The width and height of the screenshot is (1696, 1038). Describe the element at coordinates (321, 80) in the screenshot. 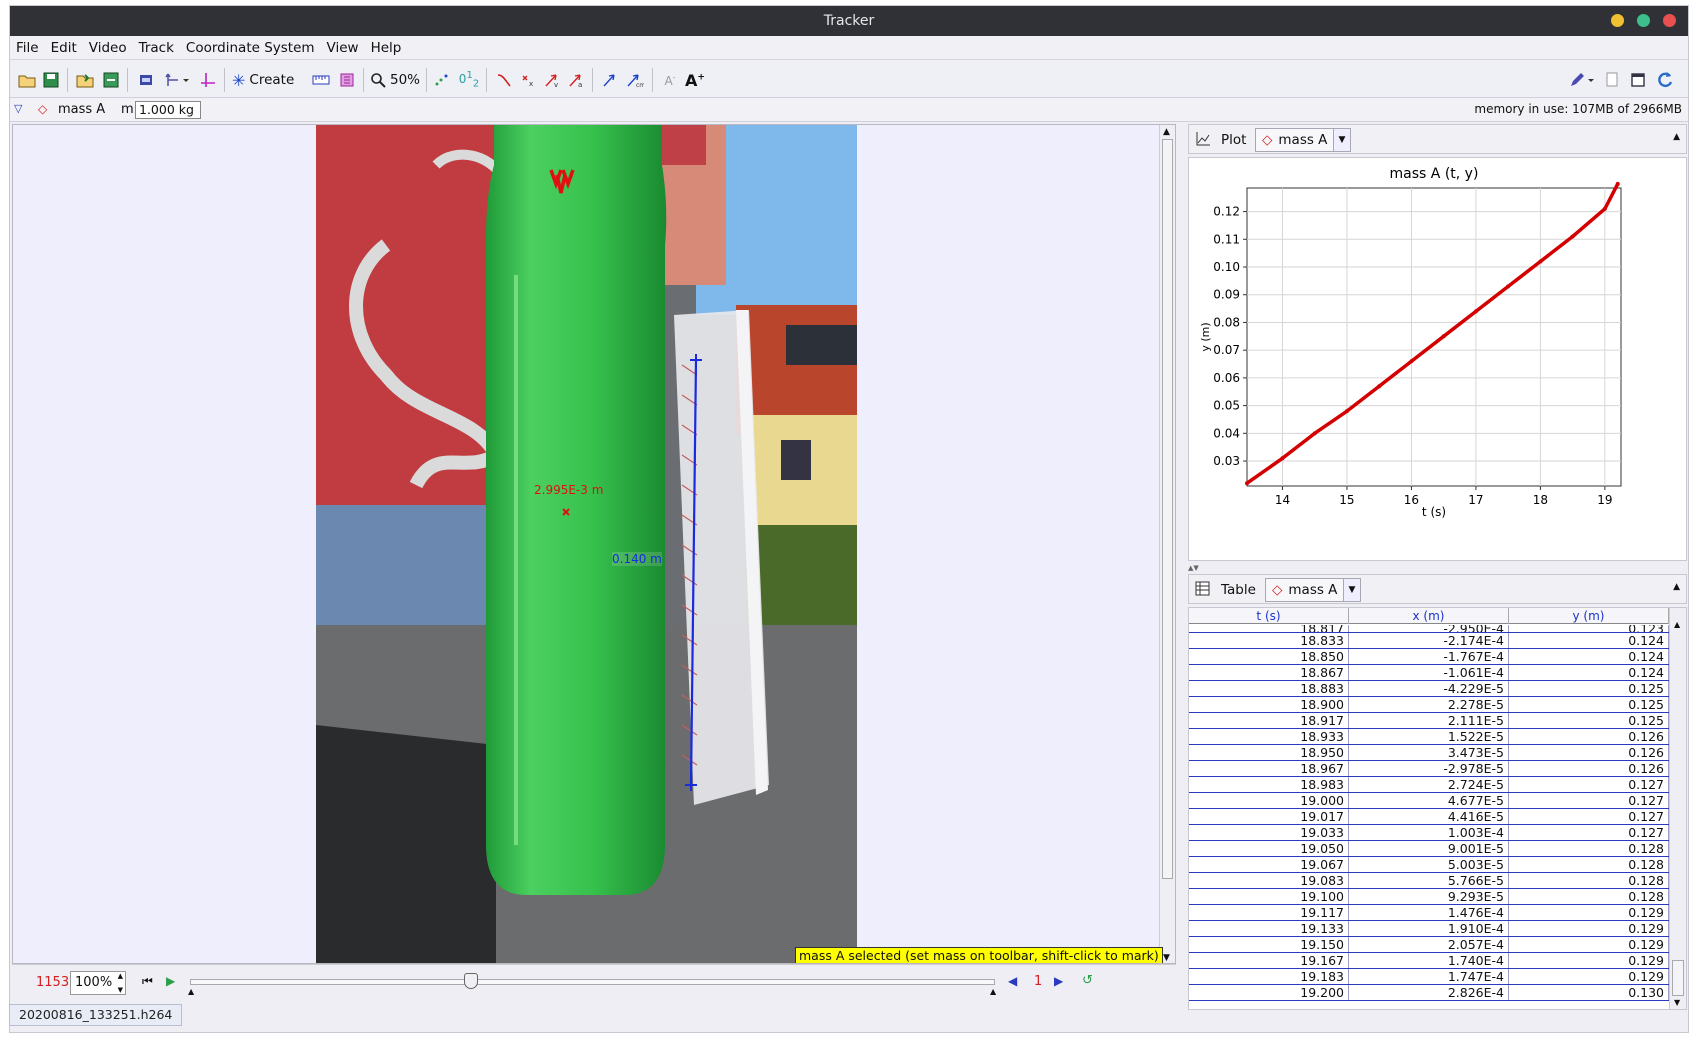

I see `calibration-tape-icon` at that location.